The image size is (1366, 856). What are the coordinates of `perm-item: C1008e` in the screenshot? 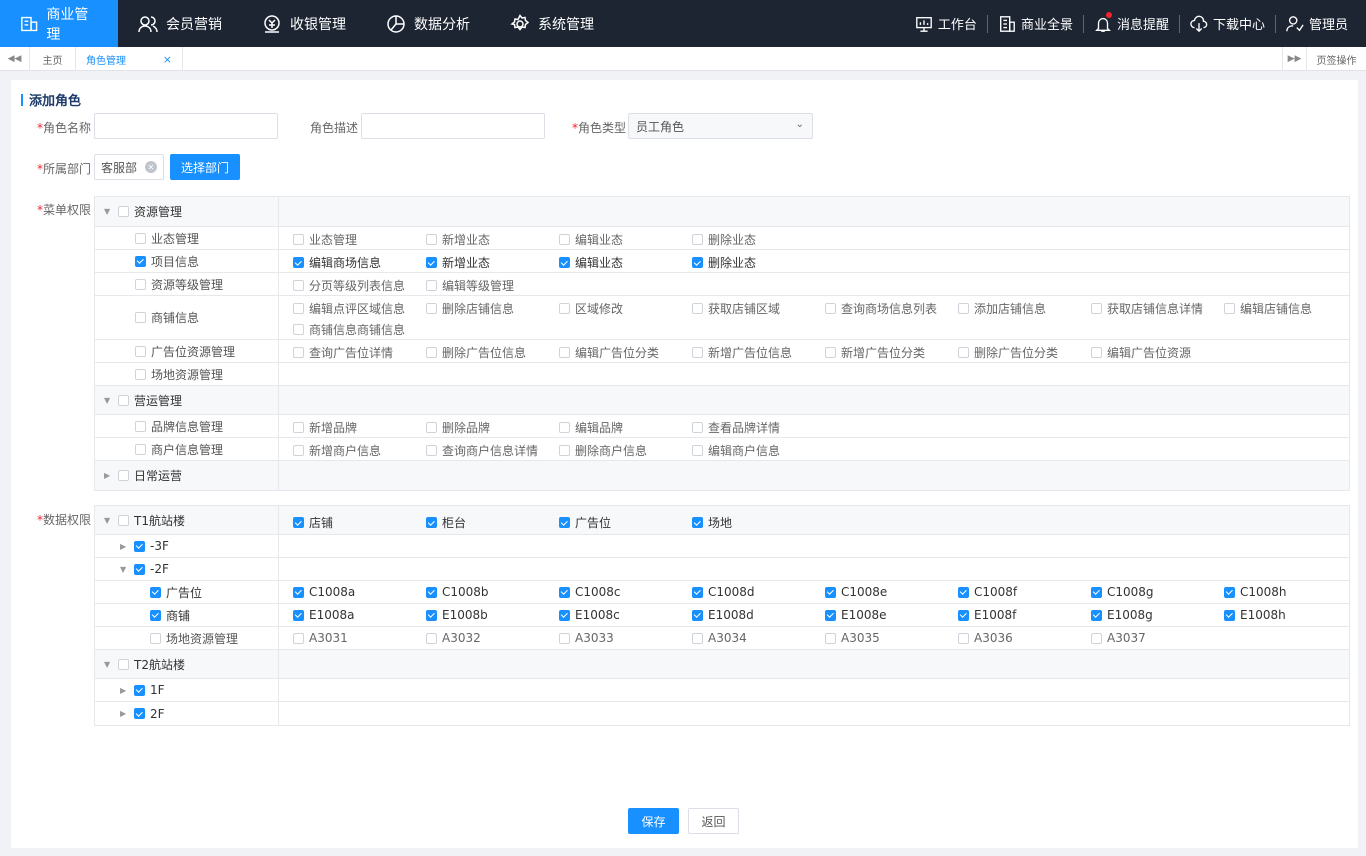 It's located at (856, 592).